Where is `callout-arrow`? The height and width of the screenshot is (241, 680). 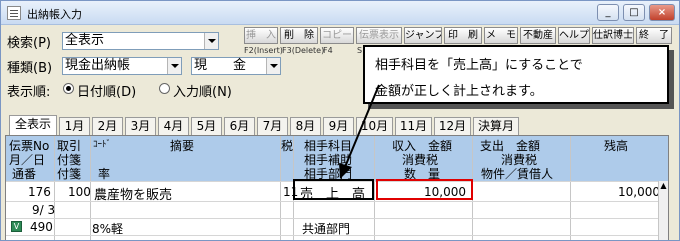
callout-arrow is located at coordinates (359, 131).